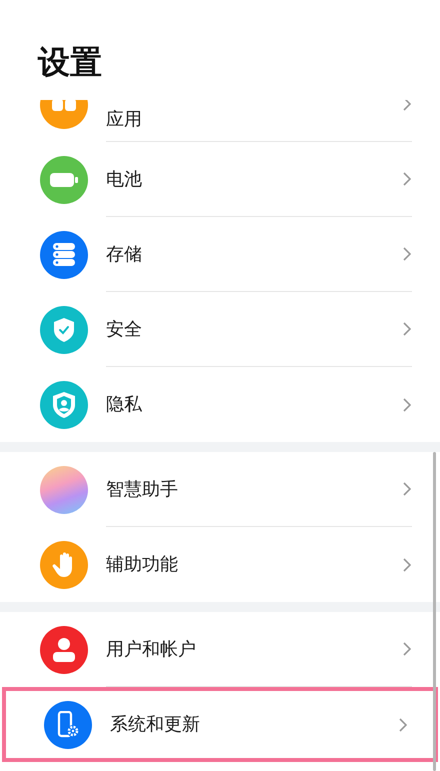  What do you see at coordinates (64, 650) in the screenshot?
I see `user-icon` at bounding box center [64, 650].